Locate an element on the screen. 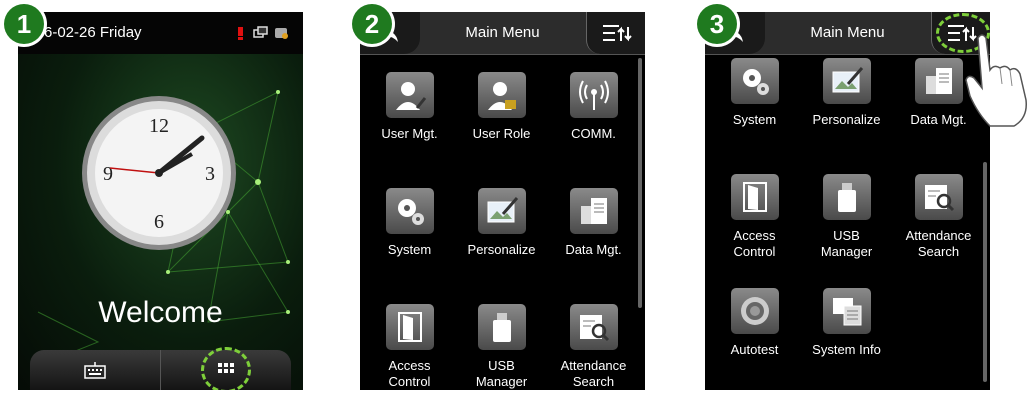  clock-numeral-9: 9 is located at coordinates (108, 174).